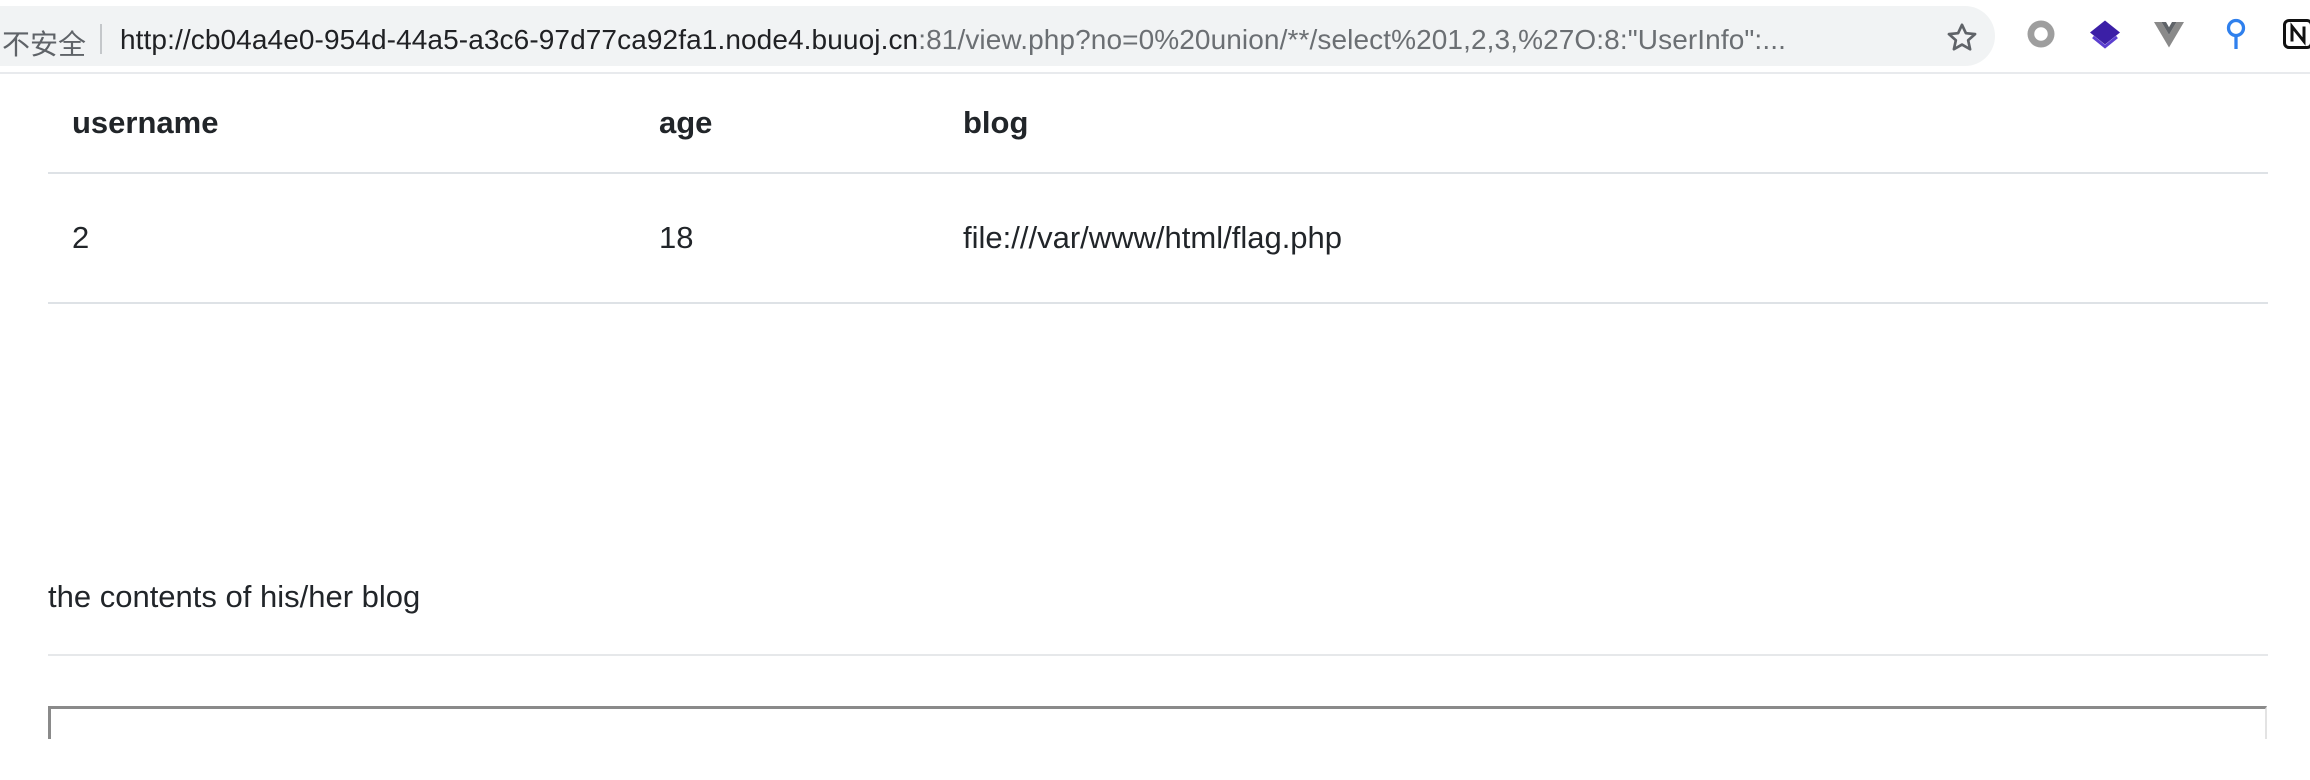  What do you see at coordinates (2295, 34) in the screenshot?
I see `notion-icon` at bounding box center [2295, 34].